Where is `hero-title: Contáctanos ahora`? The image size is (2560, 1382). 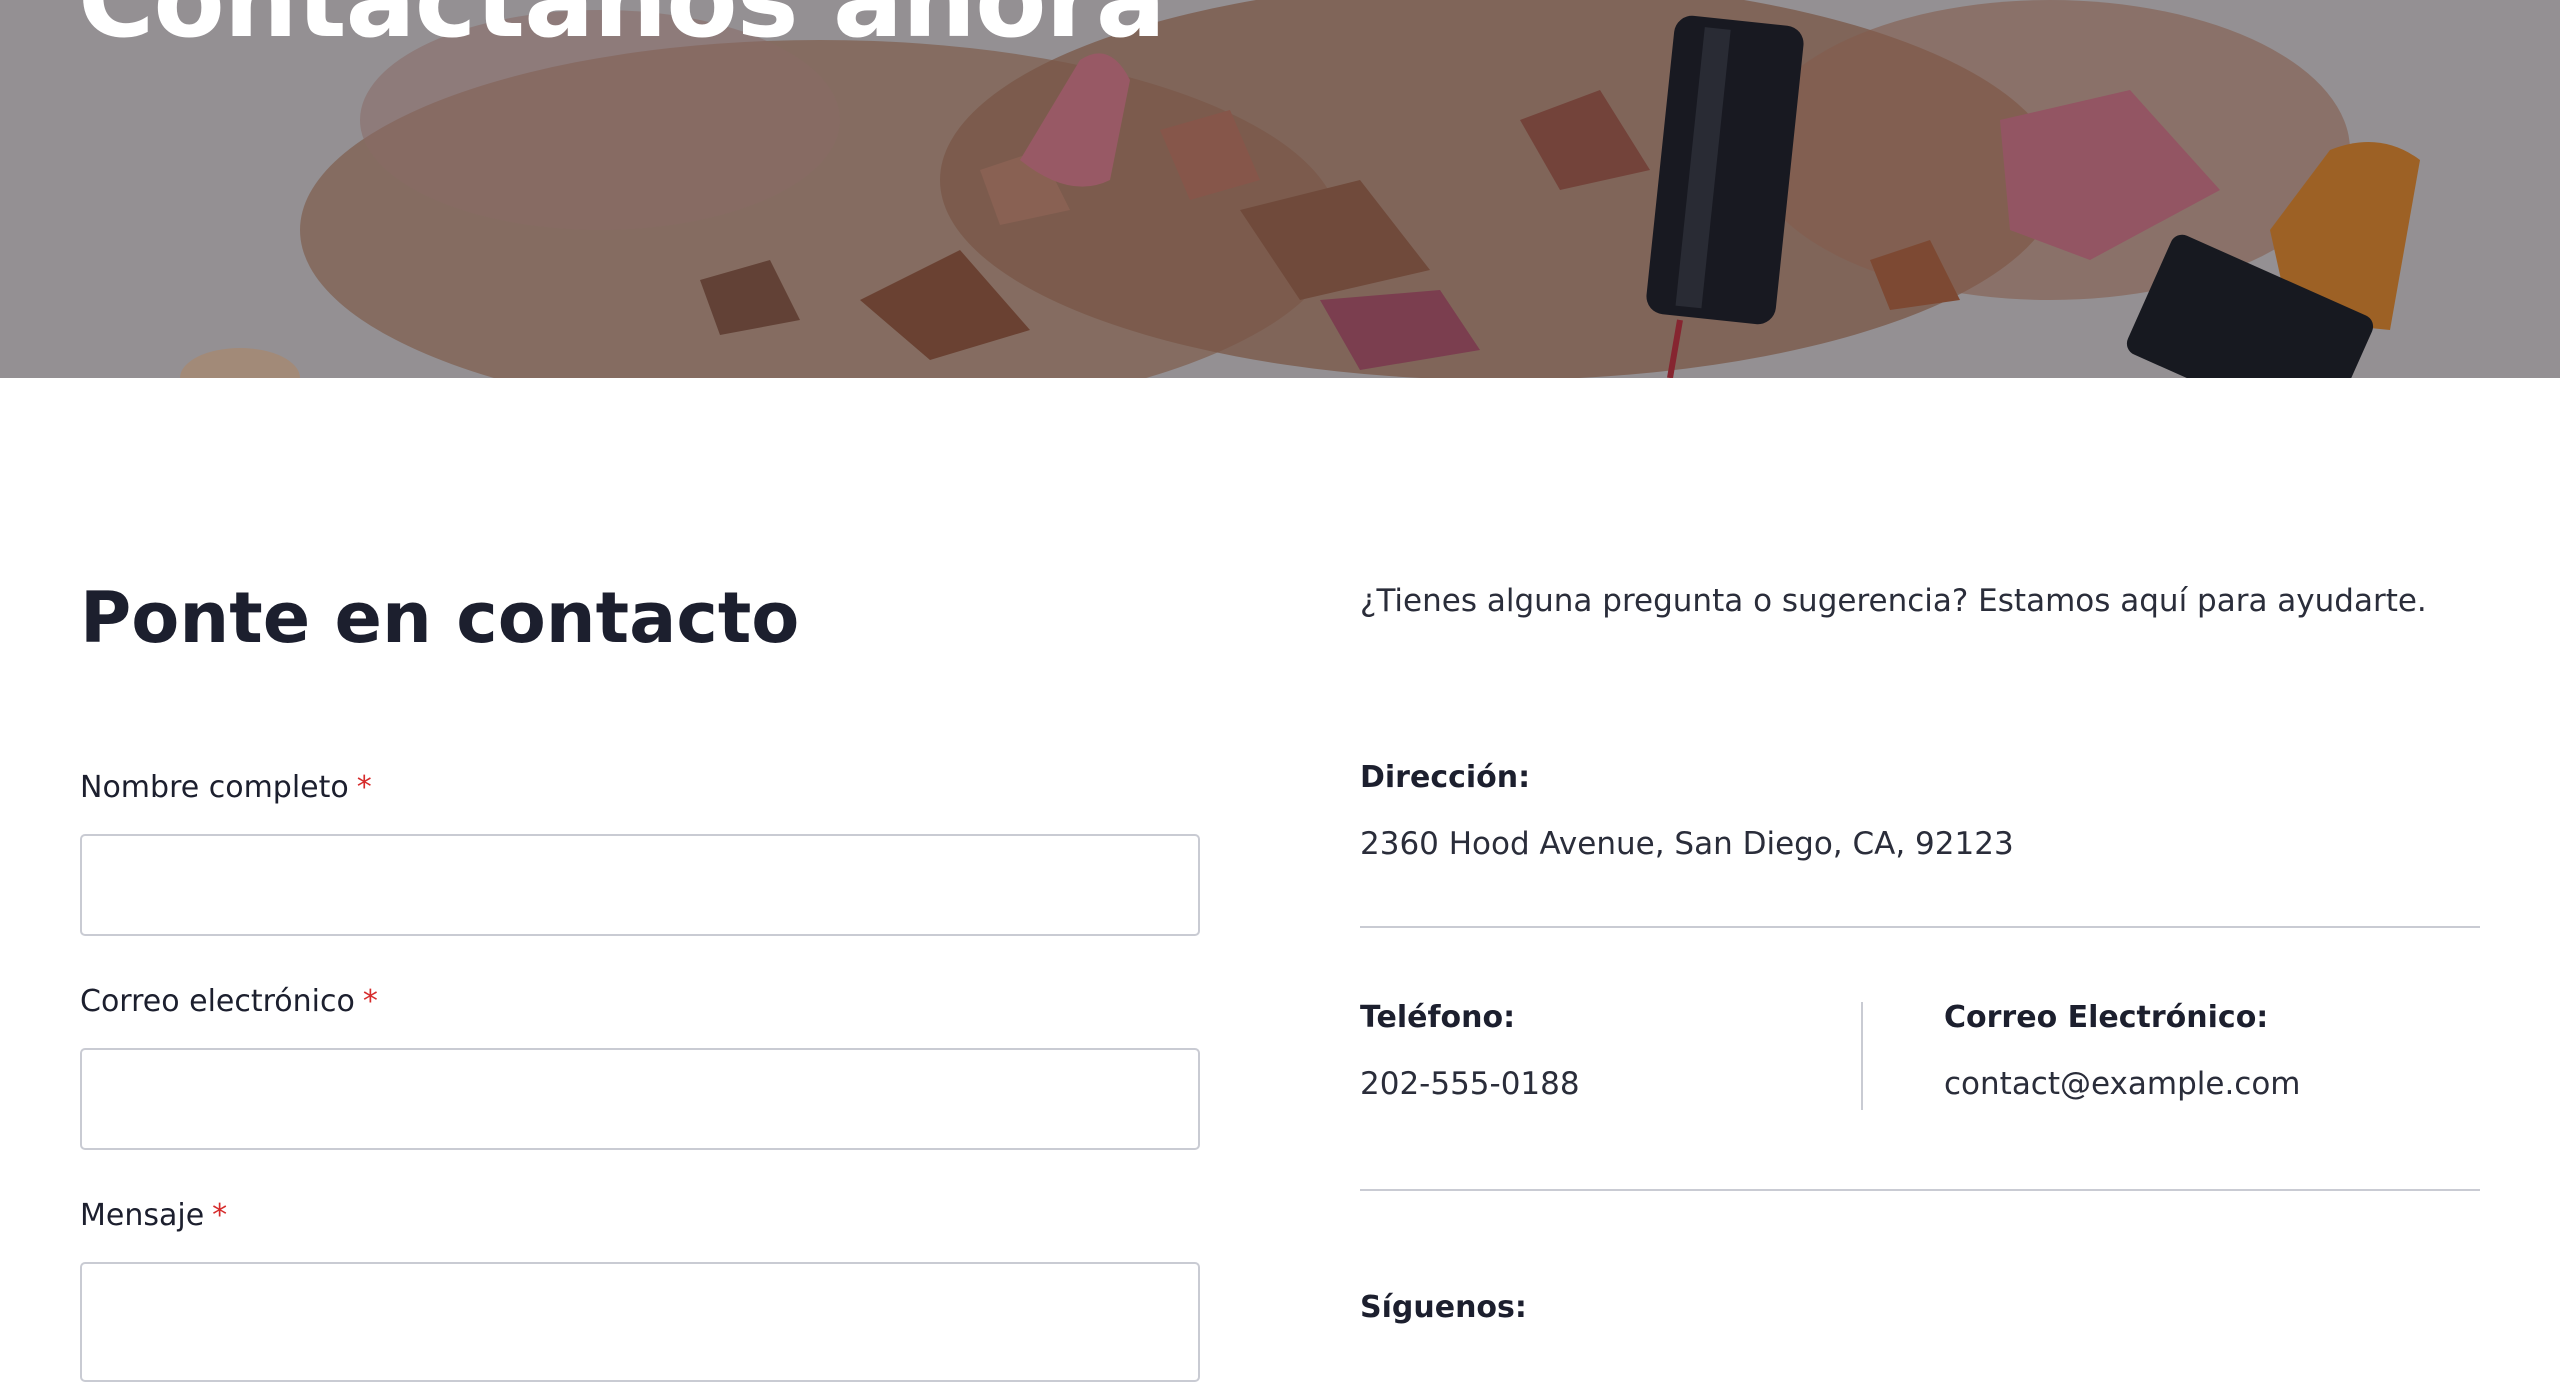 hero-title: Contáctanos ahora is located at coordinates (622, 30).